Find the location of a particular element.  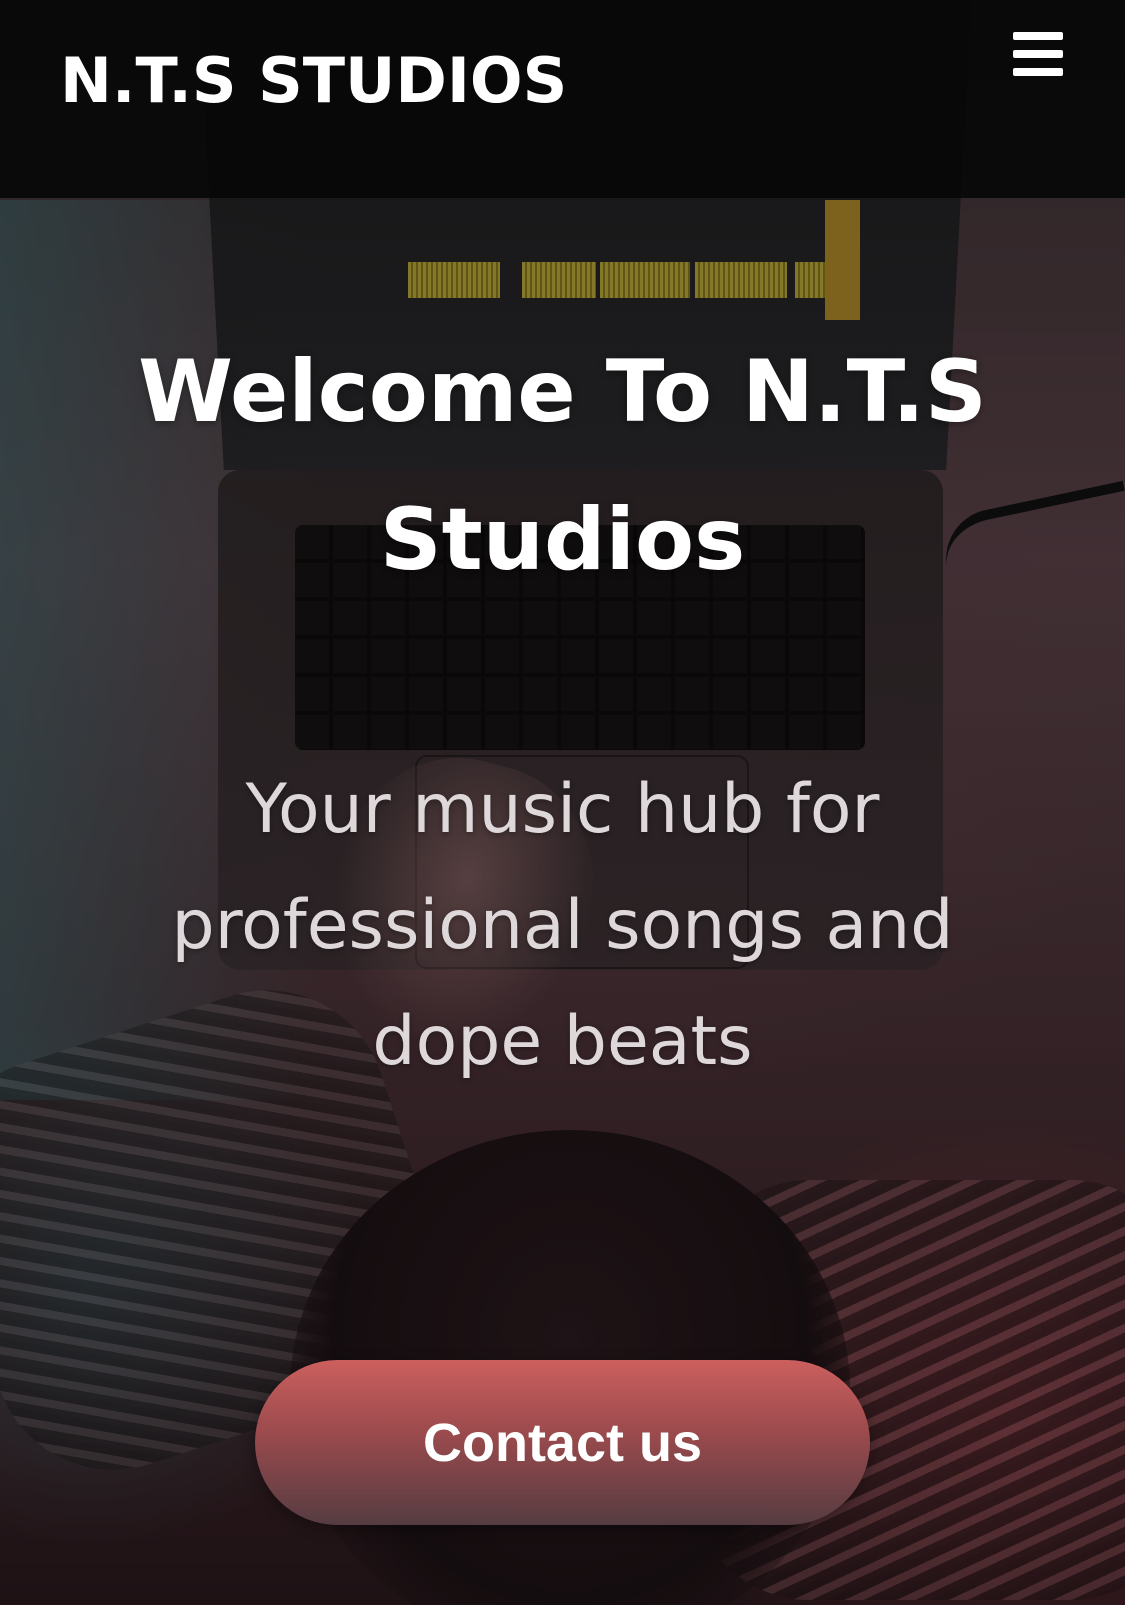

hamburger-menu-icon is located at coordinates (1038, 56).